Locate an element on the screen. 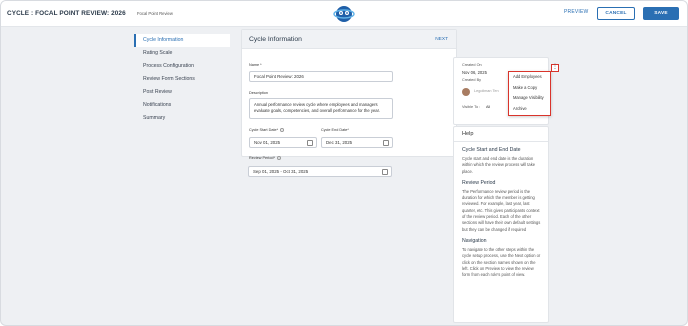 Image resolution: width=688 pixels, height=326 pixels. app-logo-icon is located at coordinates (344, 14).